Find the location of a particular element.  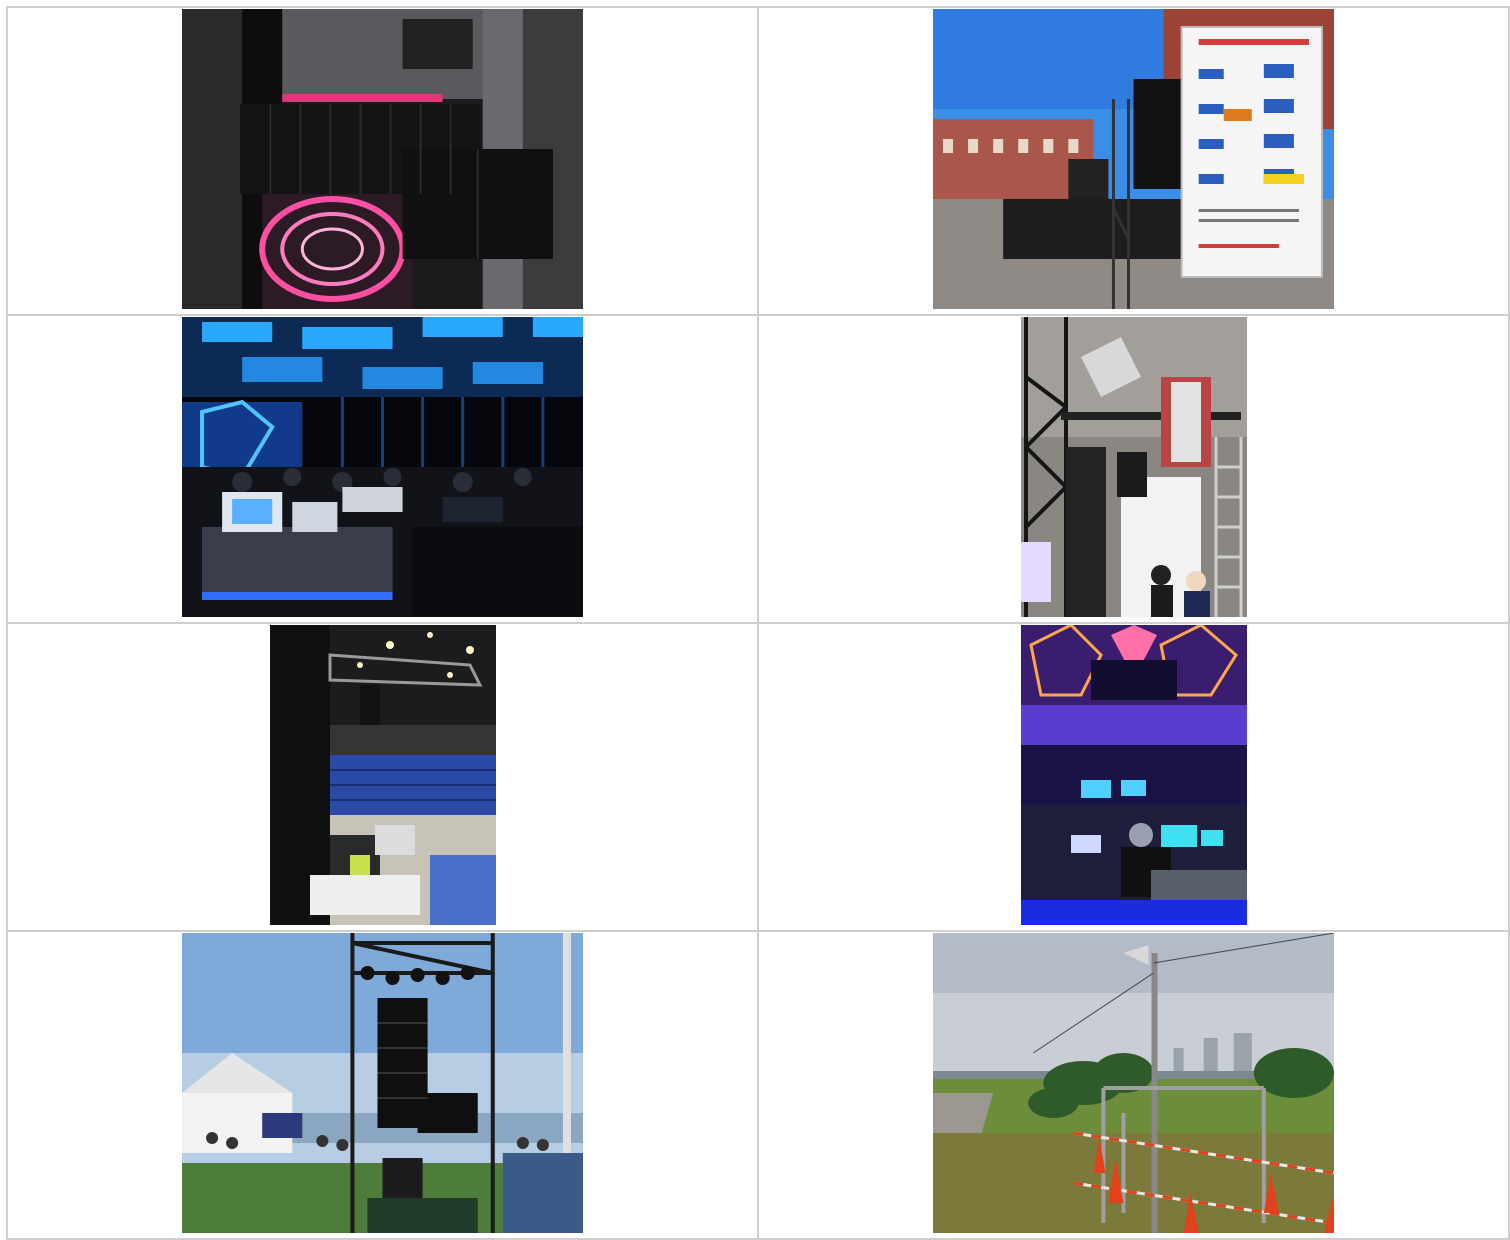

concert-stage-console-photo is located at coordinates (1133, 775).